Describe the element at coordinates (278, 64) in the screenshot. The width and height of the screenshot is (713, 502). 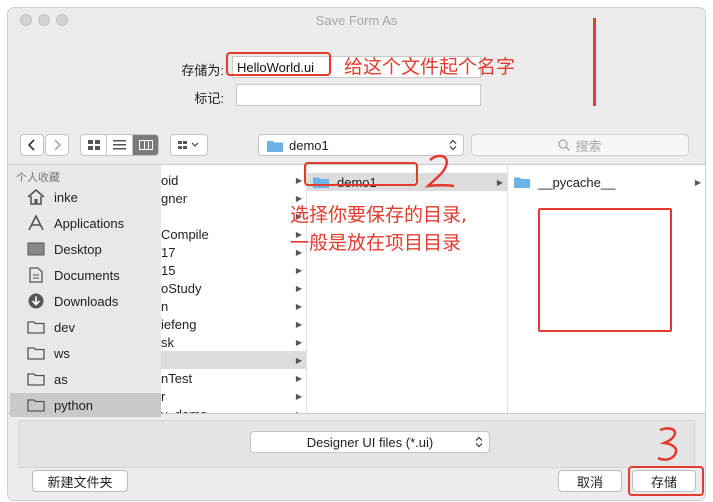
I see `annotation-box-filename` at that location.